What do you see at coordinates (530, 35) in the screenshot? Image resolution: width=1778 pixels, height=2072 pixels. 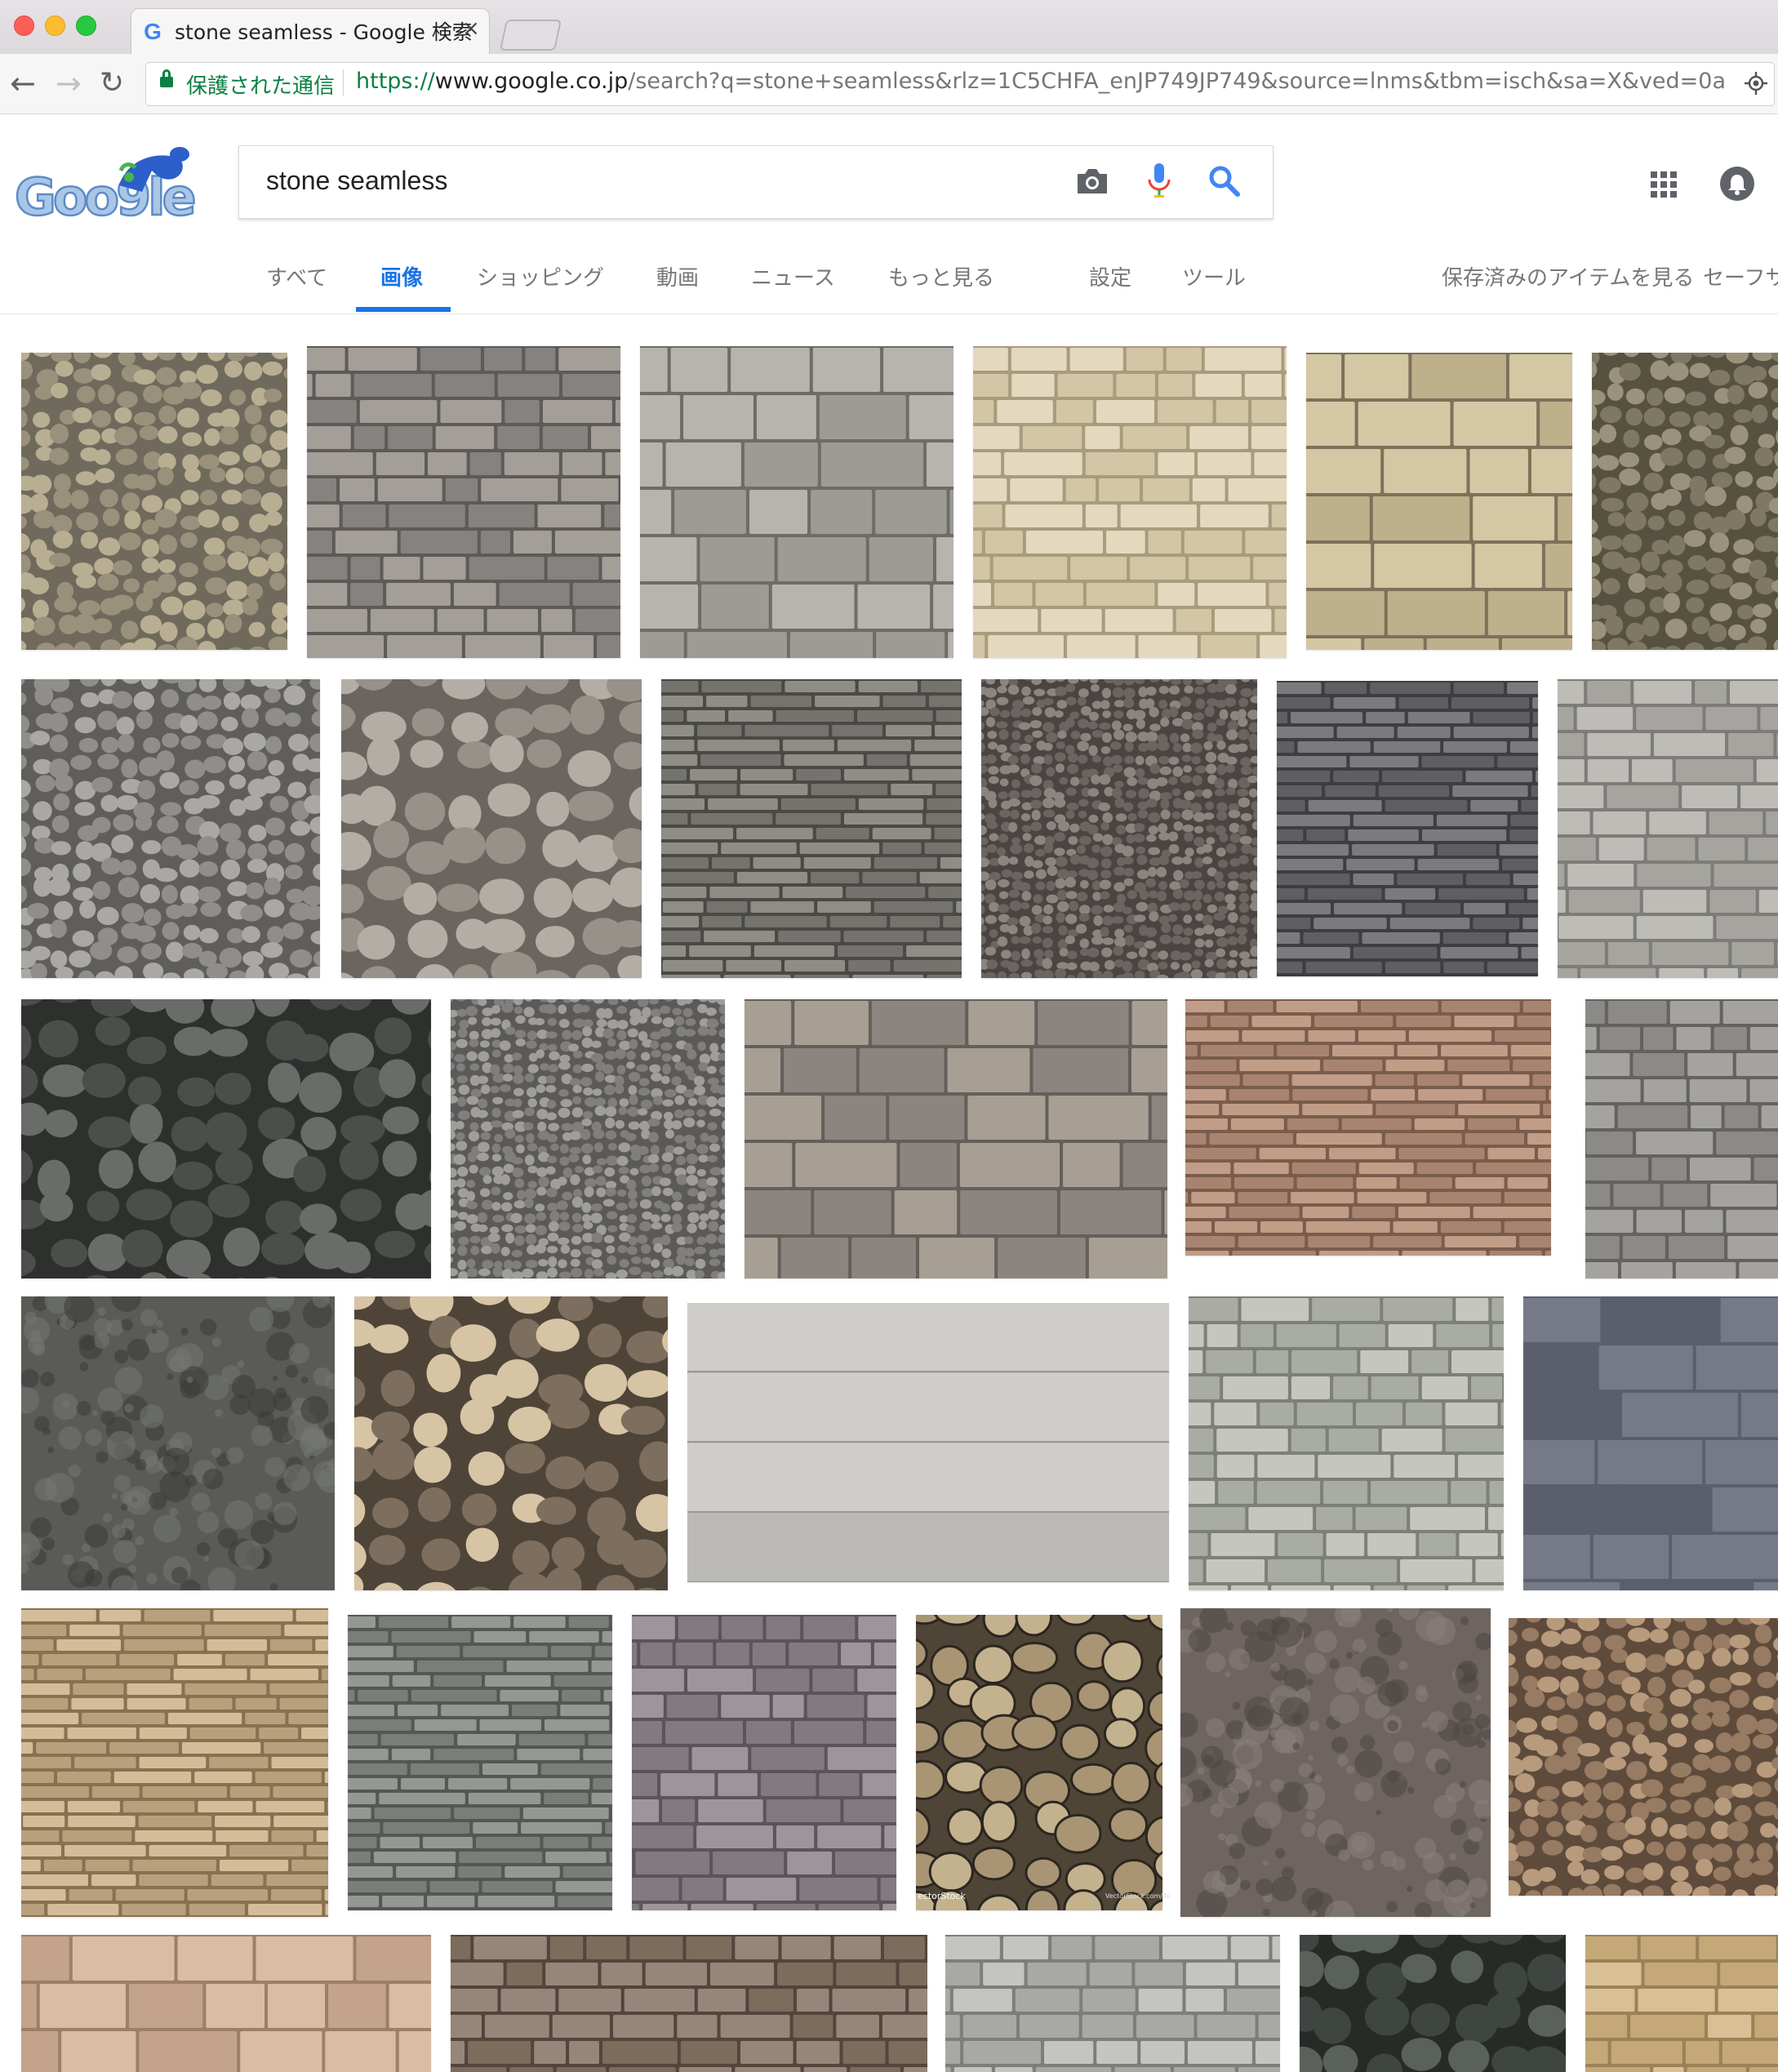 I see `new-tab-button` at bounding box center [530, 35].